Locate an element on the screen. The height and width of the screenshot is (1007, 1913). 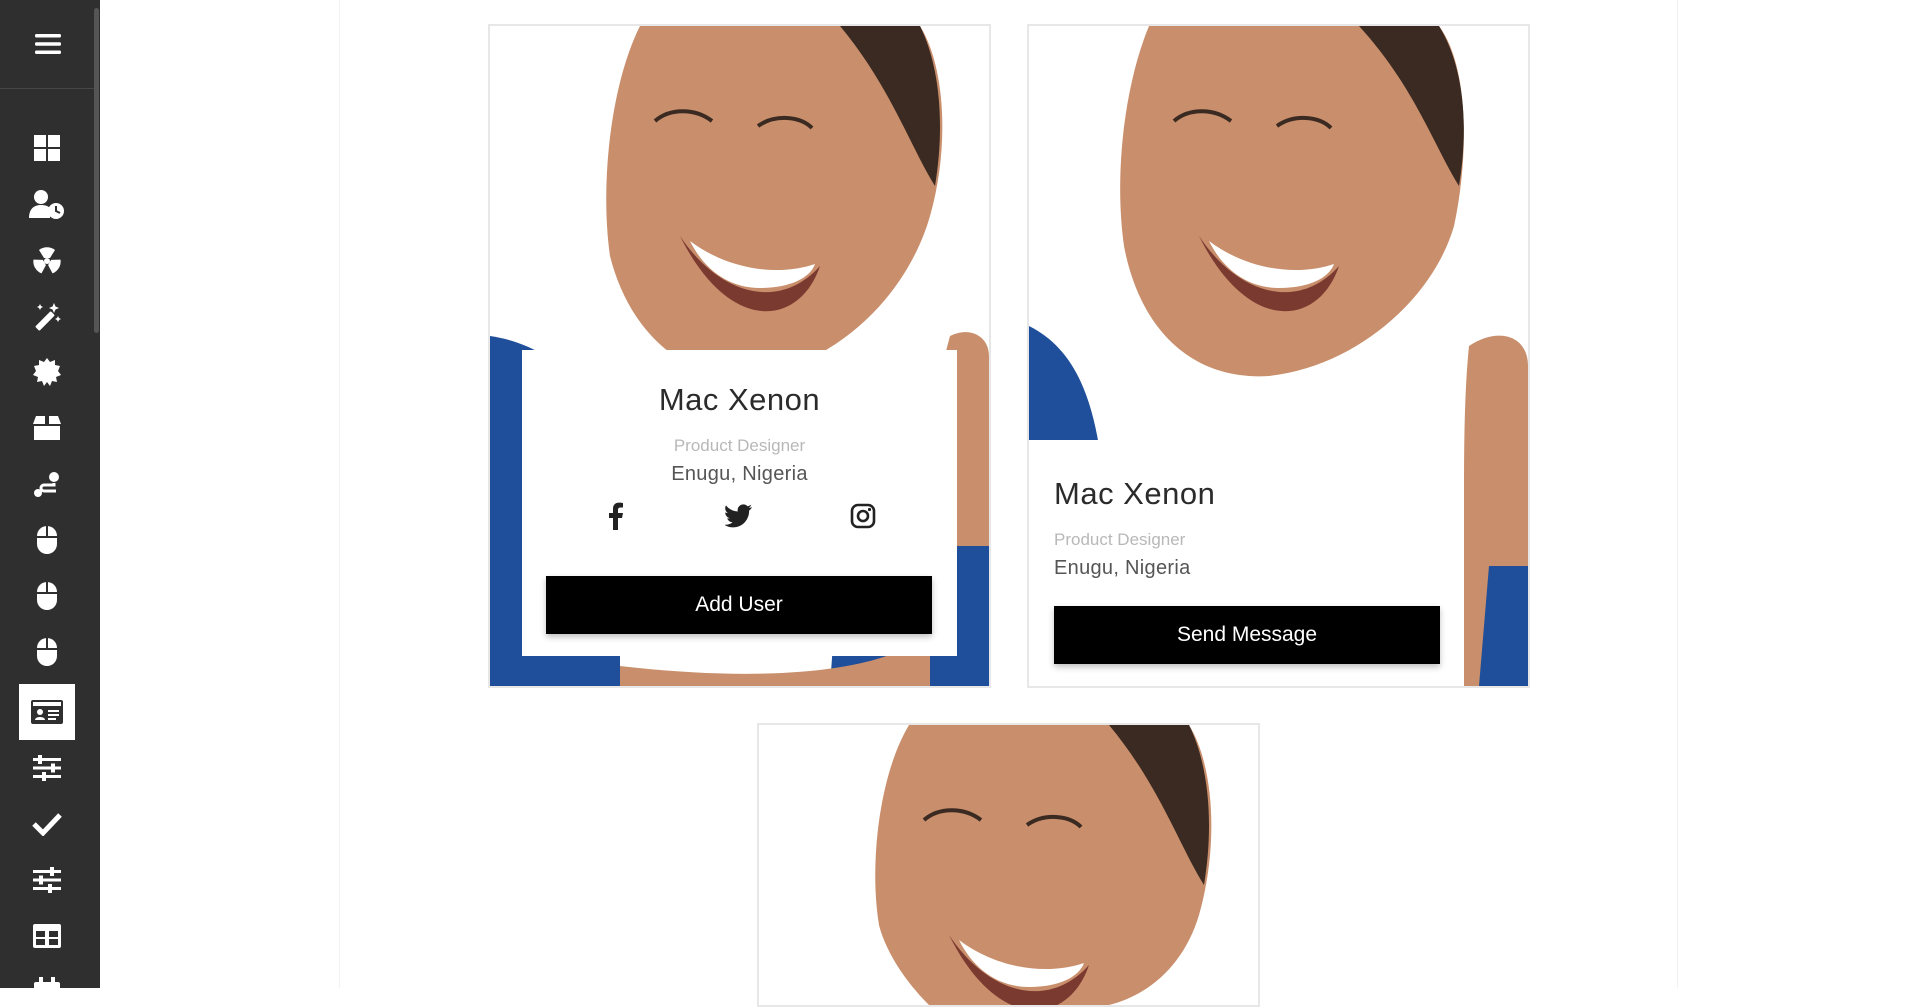
badge-icon is located at coordinates (47, 372).